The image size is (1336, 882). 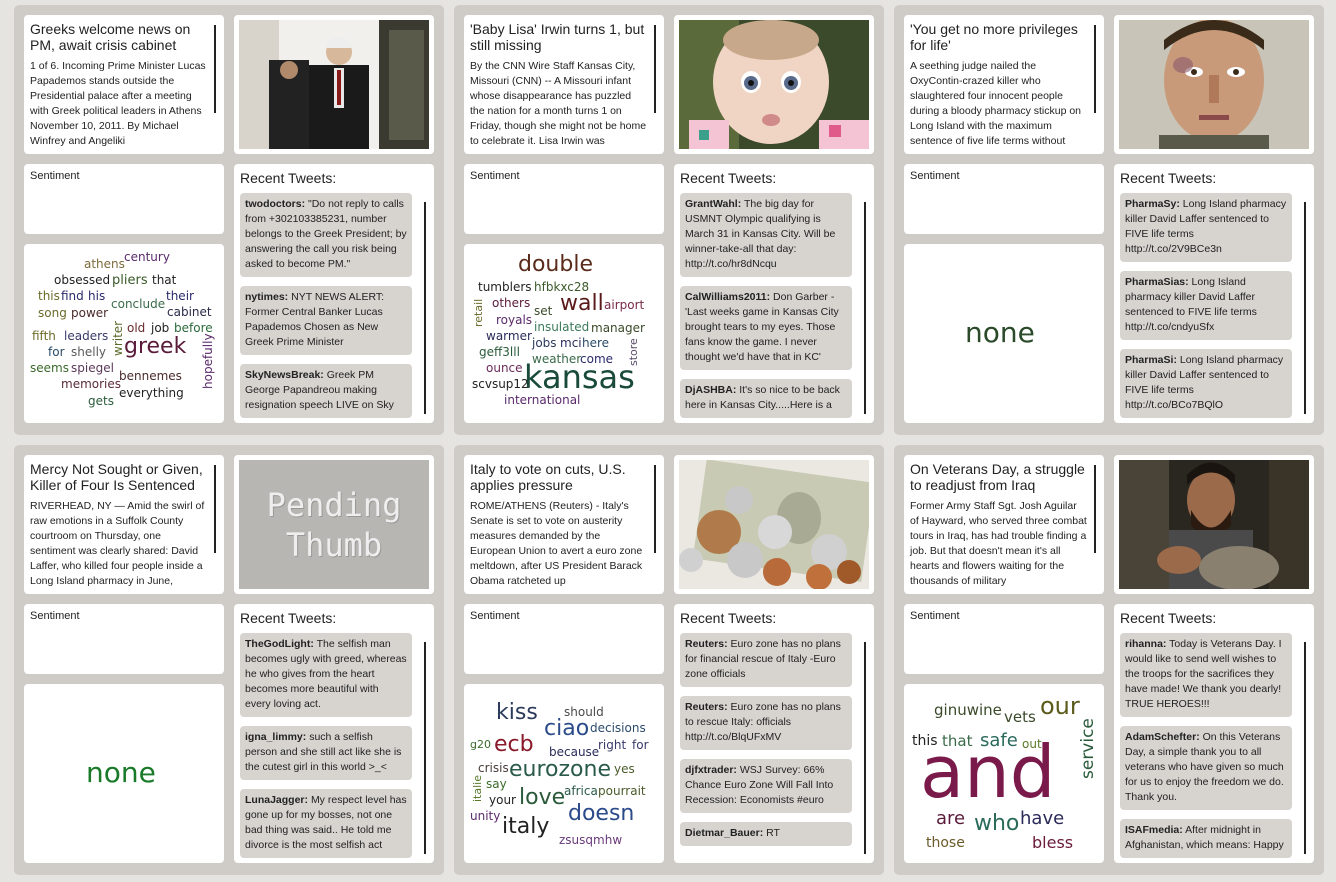 What do you see at coordinates (544, 343) in the screenshot?
I see `cloud-word: jobs` at bounding box center [544, 343].